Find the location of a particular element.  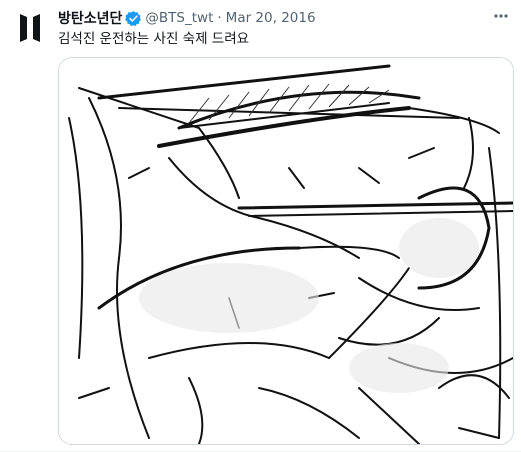

bts-logo-icon is located at coordinates (30, 28).